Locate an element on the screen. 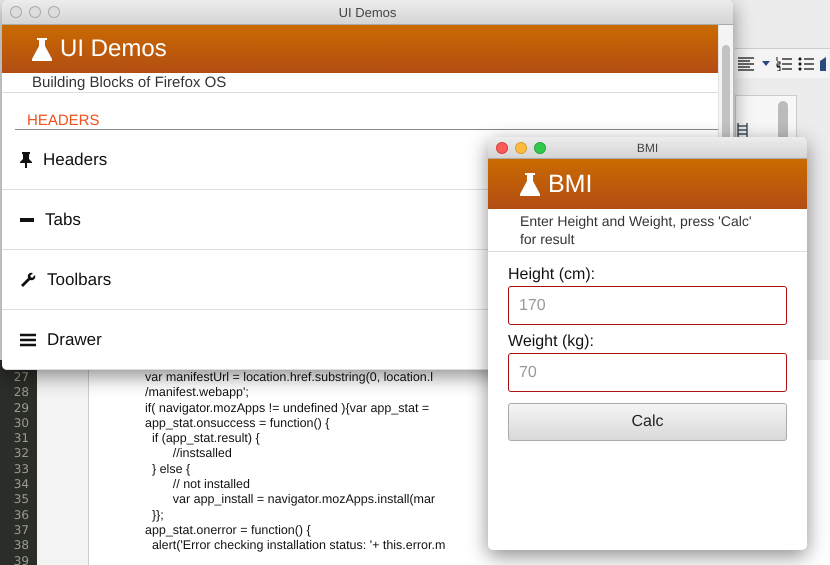  align-left-icon is located at coordinates (747, 63).